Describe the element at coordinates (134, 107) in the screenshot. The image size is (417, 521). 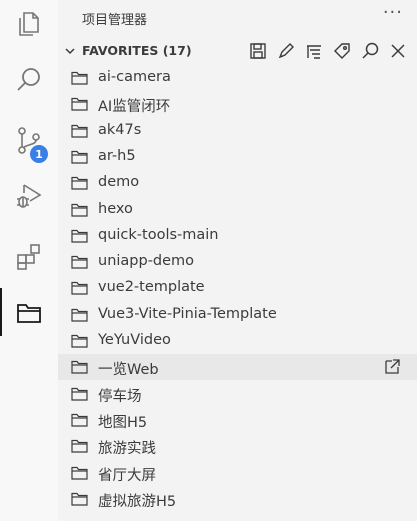
I see `project-label: AI监管闭环` at that location.